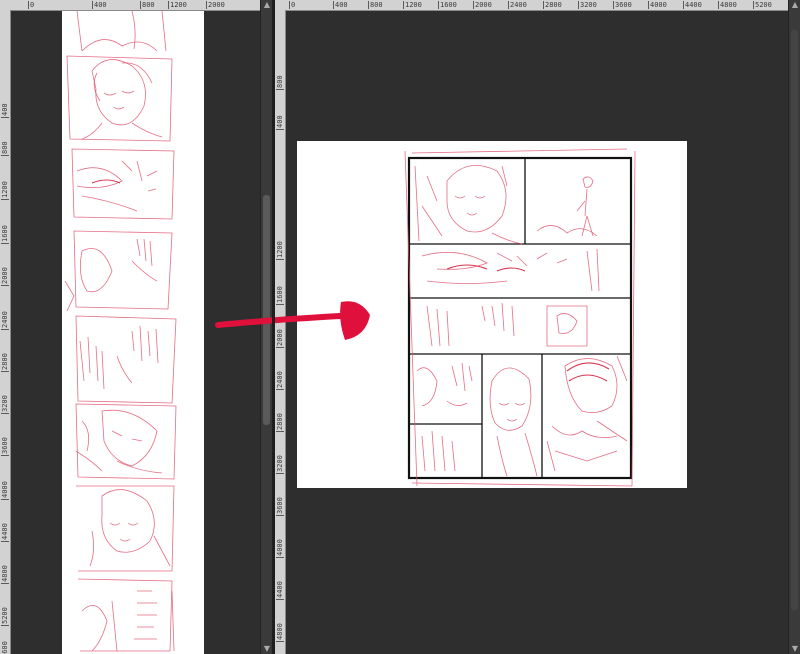 The image size is (800, 654). I want to click on chevron-up-icon: ▲, so click(794, 5).